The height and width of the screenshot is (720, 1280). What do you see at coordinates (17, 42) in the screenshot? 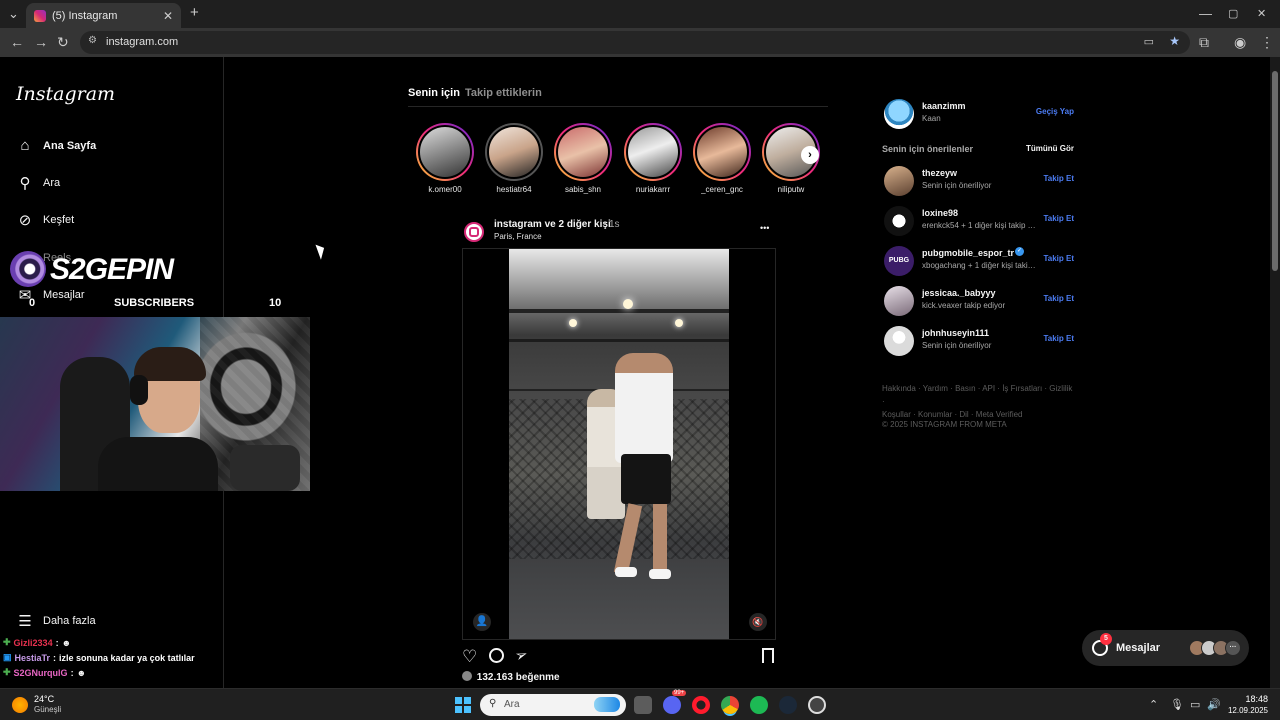
I see `back-icon: ←` at bounding box center [17, 42].